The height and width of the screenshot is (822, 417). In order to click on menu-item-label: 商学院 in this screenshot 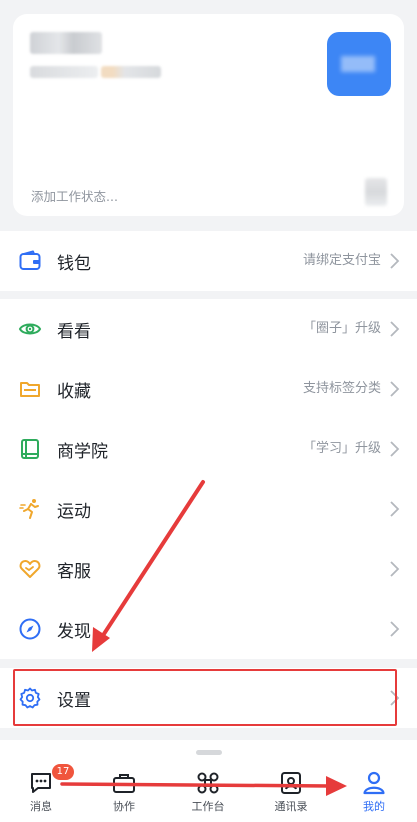, I will do `click(82, 451)`.